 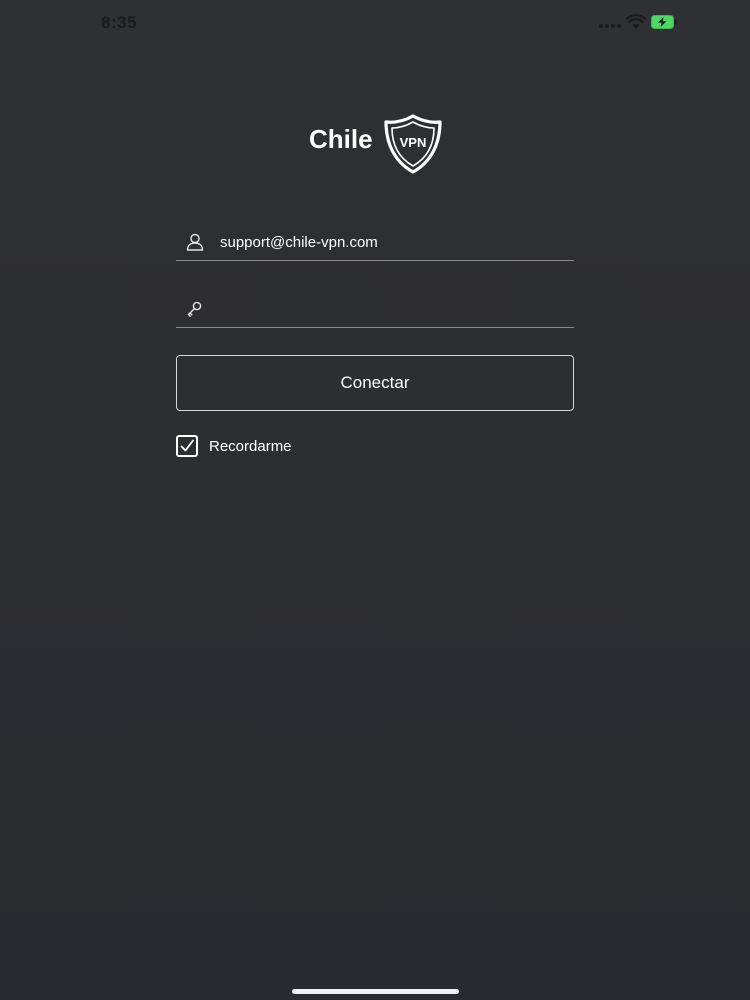 I want to click on password-field, so click(x=375, y=309).